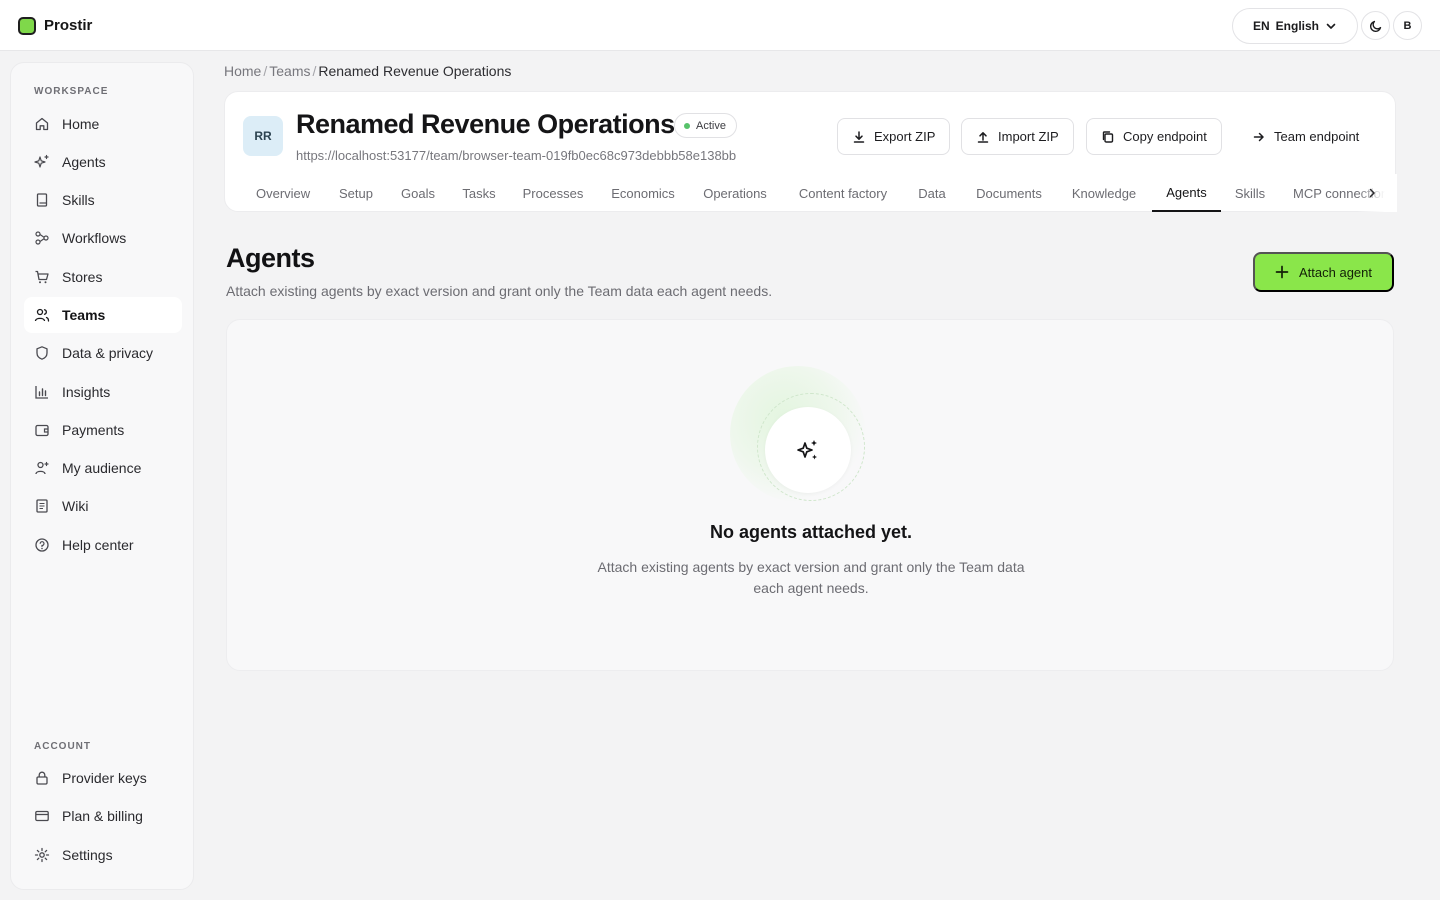  What do you see at coordinates (98, 545) in the screenshot?
I see `sidebar-item-label: Help center` at bounding box center [98, 545].